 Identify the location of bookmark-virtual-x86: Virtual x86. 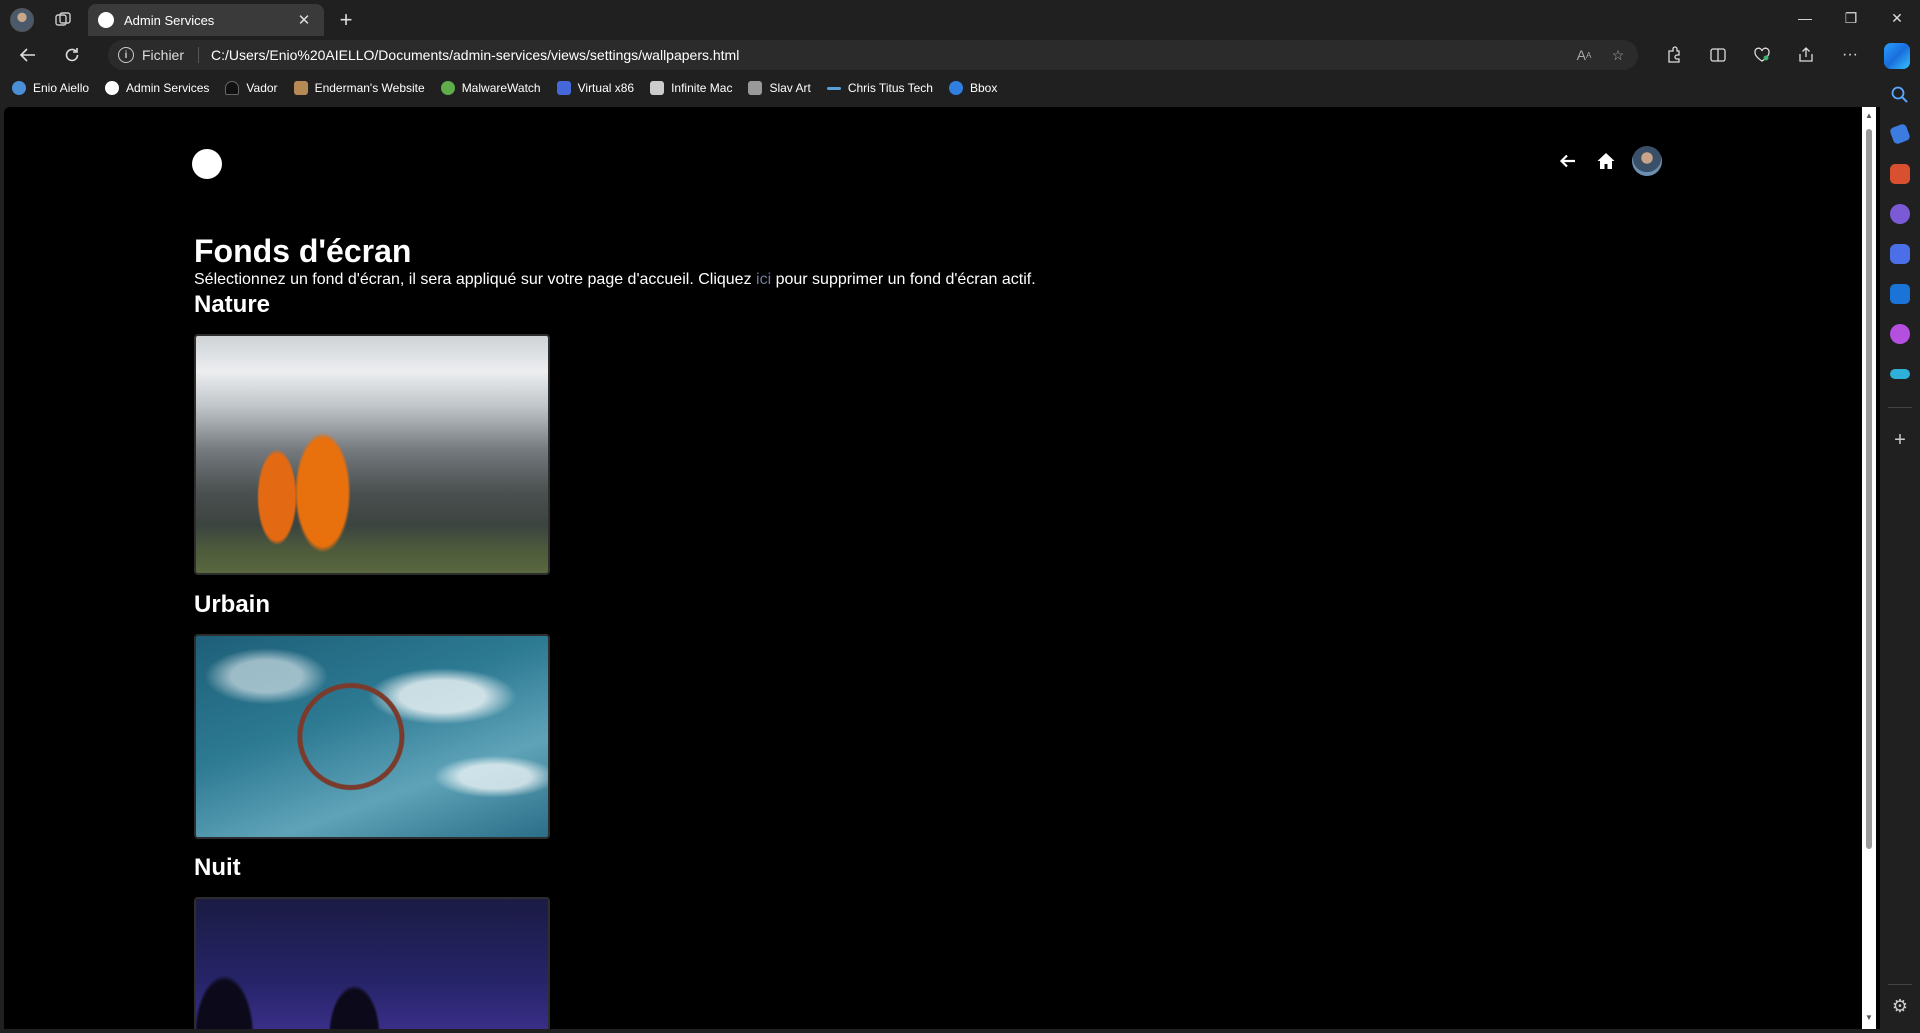
(595, 88).